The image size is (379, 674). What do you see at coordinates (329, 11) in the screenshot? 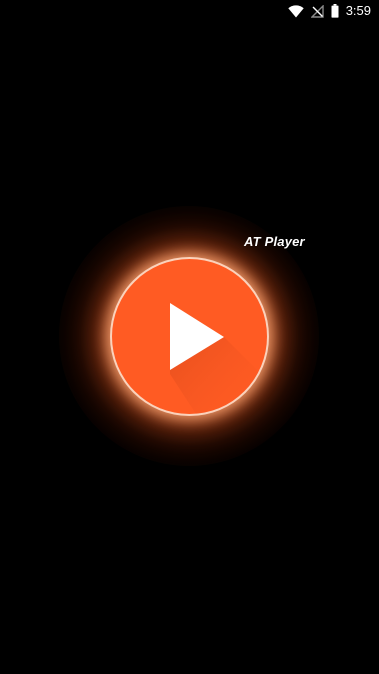
I see `status-icons: 3:59` at bounding box center [329, 11].